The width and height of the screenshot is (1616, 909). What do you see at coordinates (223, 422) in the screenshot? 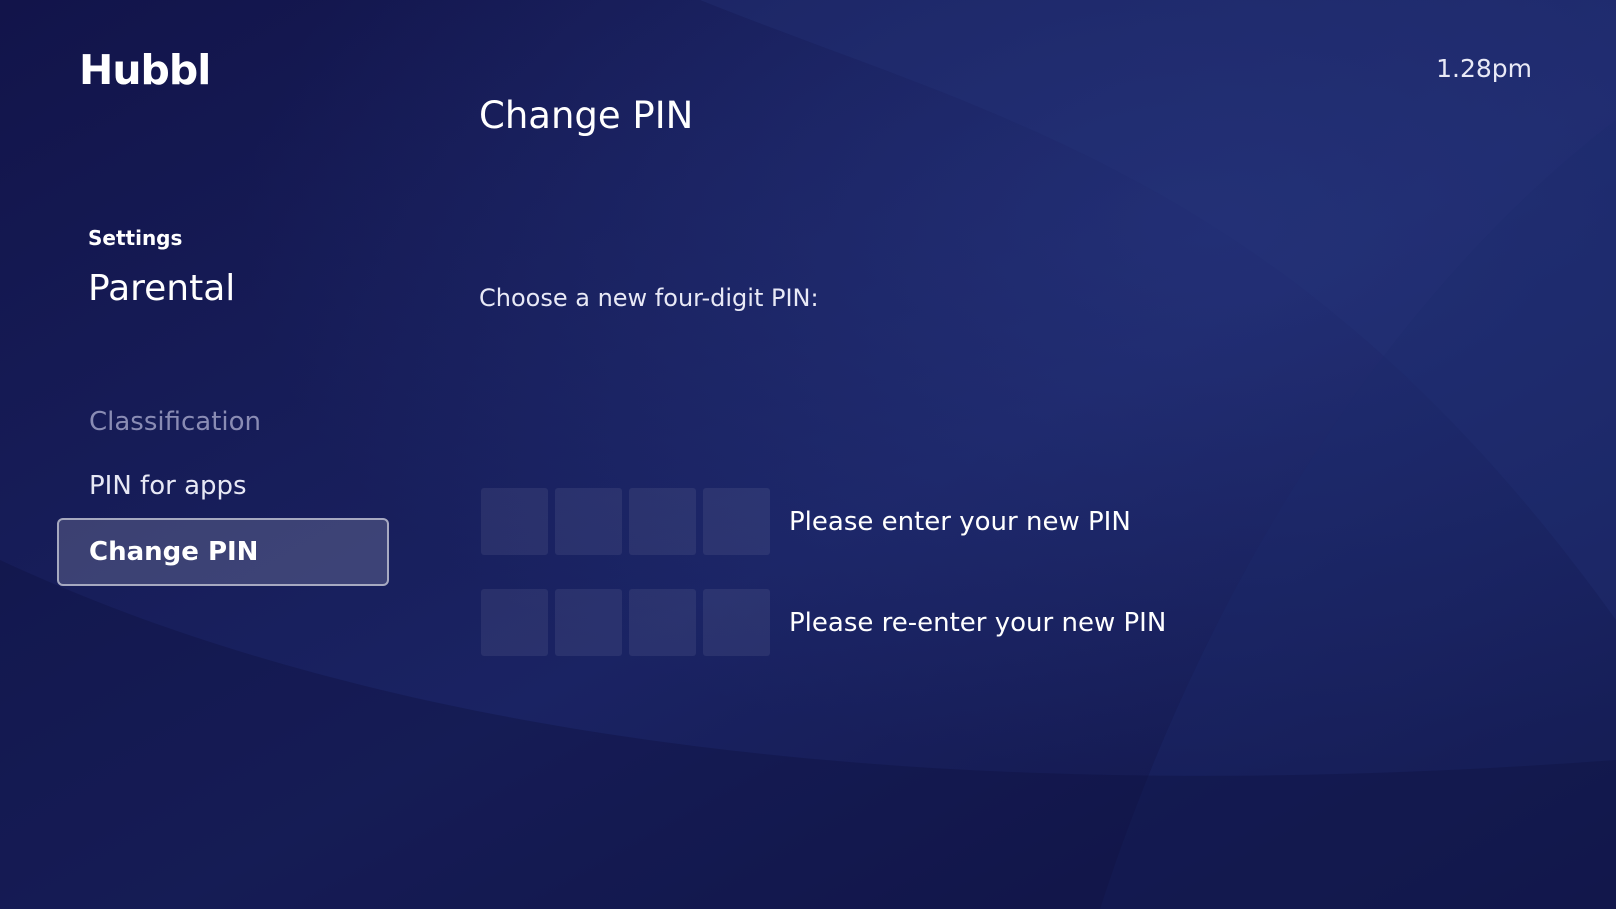
I see `sidebar-item-classification: Classification` at bounding box center [223, 422].